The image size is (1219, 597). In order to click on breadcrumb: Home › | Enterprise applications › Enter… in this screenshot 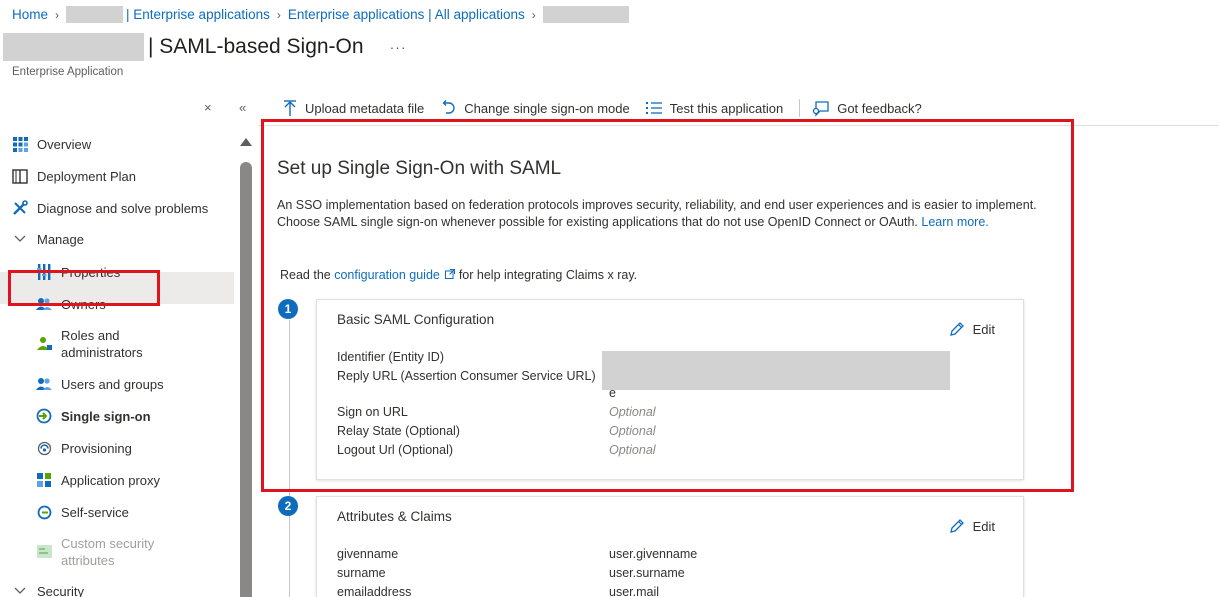, I will do `click(320, 14)`.